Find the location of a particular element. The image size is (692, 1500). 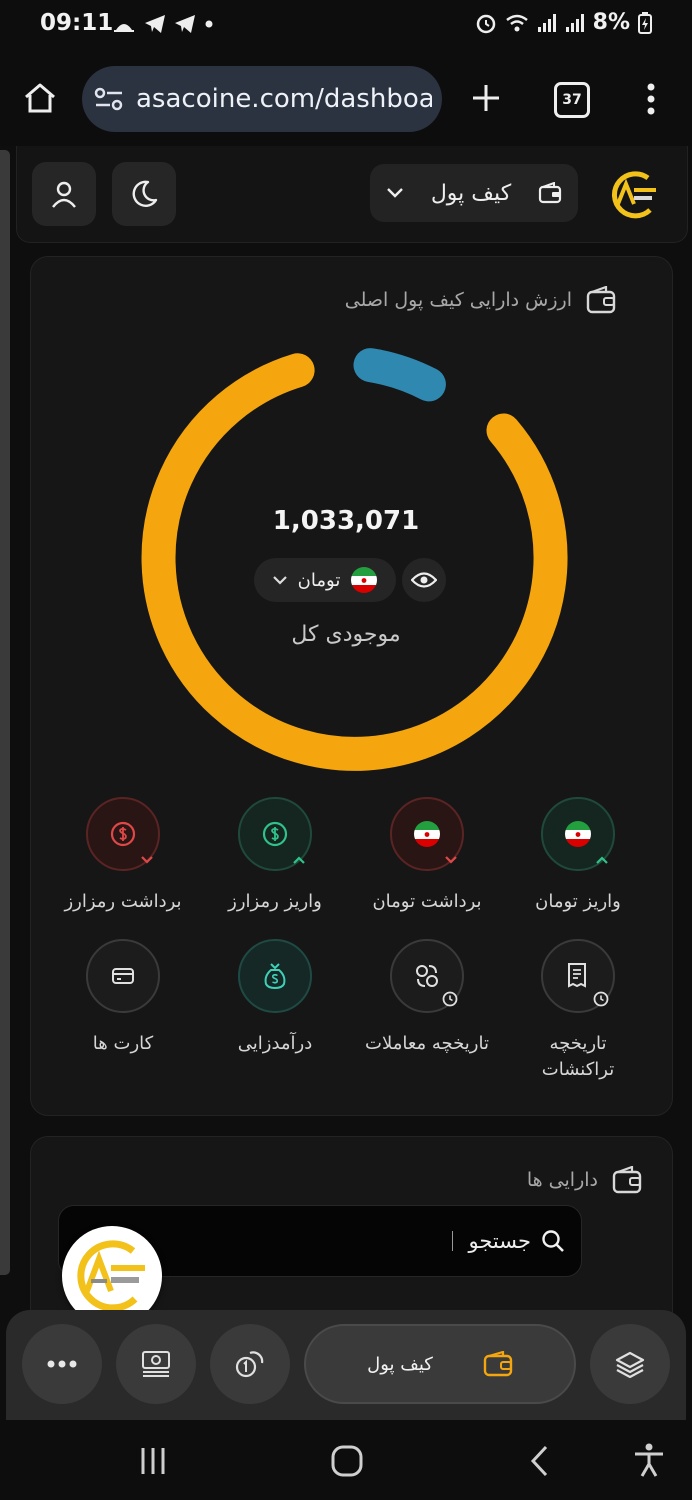

cards-action: کارت ها is located at coordinates (123, 998).